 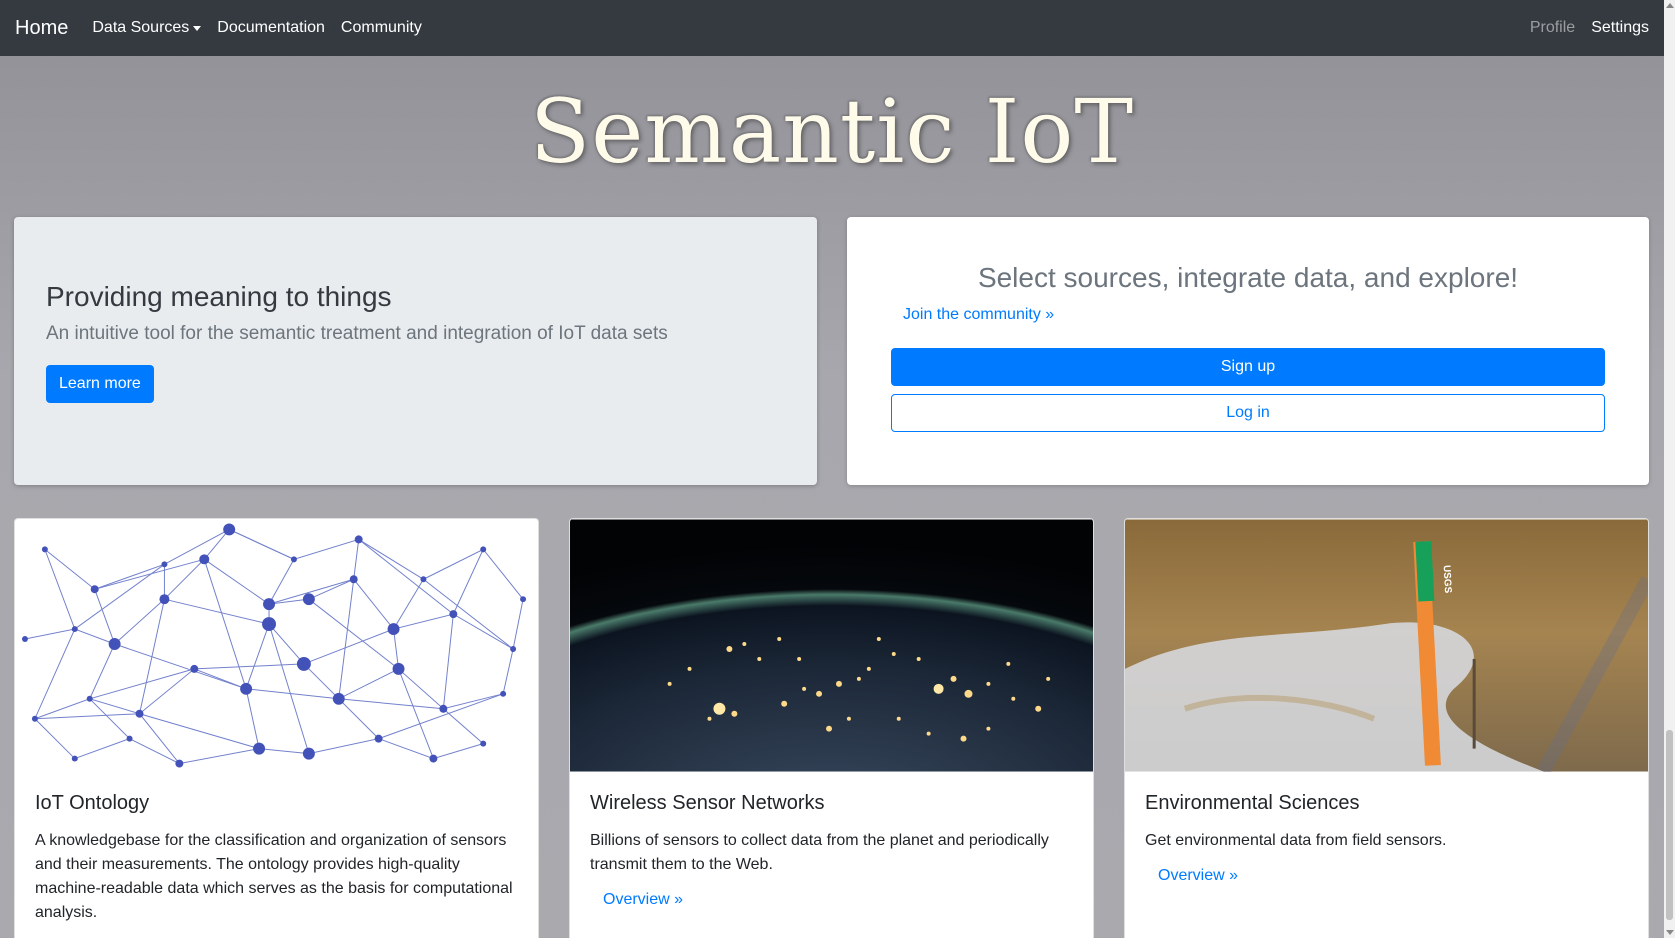 What do you see at coordinates (92, 803) in the screenshot?
I see `card-title: IoT Ontology` at bounding box center [92, 803].